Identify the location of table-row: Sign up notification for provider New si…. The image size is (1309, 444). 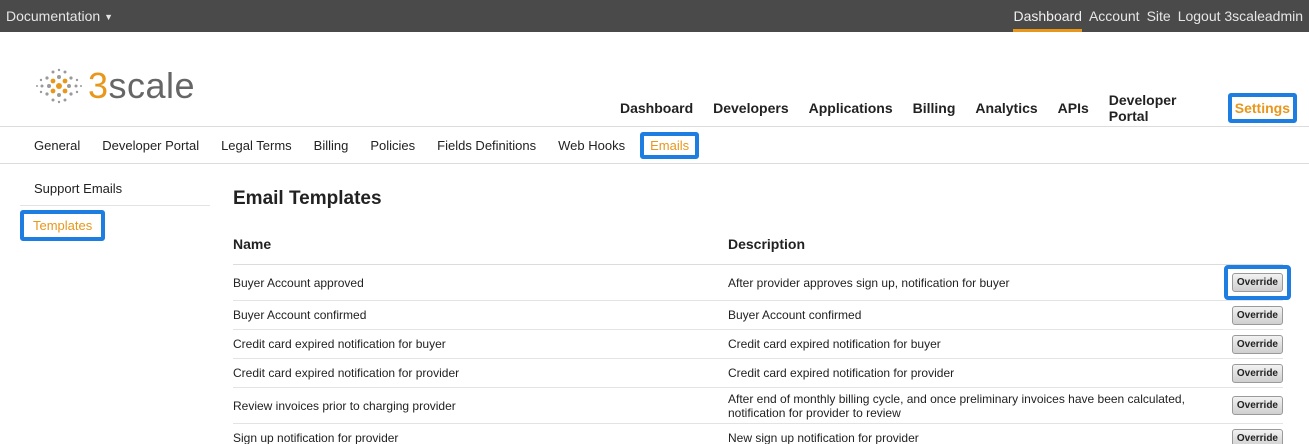
(758, 433).